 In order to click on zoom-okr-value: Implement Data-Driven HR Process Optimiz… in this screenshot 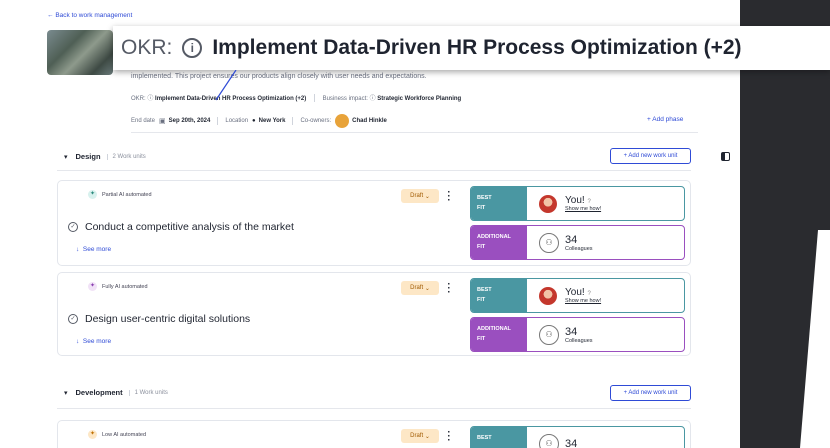, I will do `click(477, 47)`.